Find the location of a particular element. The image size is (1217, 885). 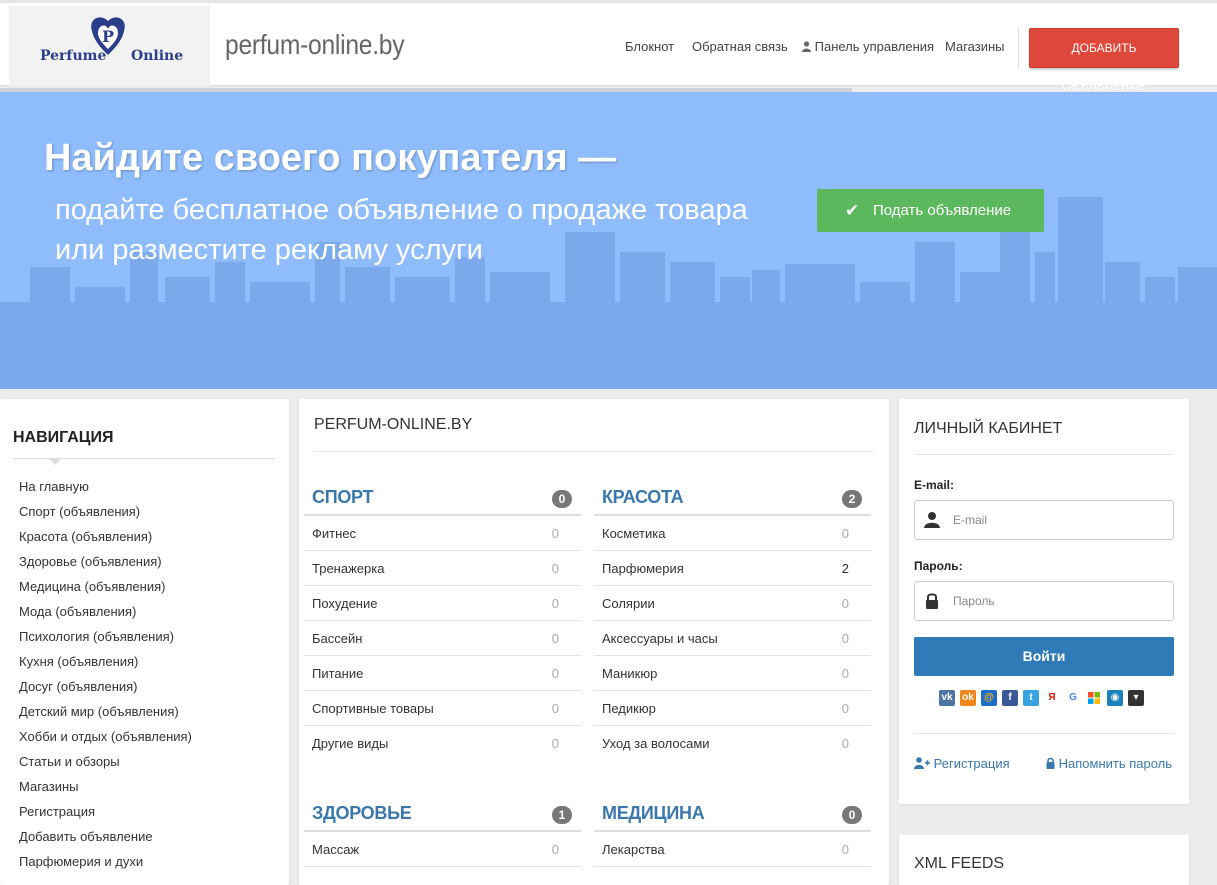

nav-item-home: На главную is located at coordinates (105, 490).